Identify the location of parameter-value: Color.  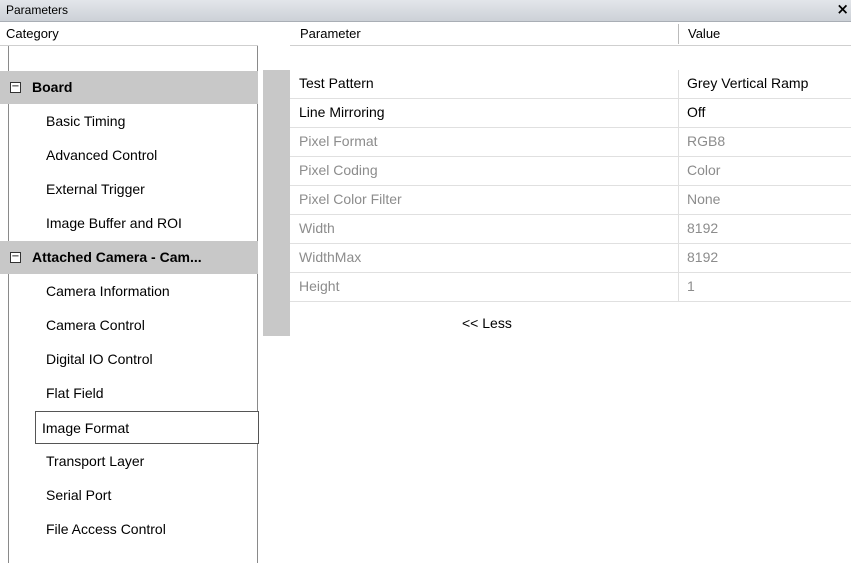
(704, 170).